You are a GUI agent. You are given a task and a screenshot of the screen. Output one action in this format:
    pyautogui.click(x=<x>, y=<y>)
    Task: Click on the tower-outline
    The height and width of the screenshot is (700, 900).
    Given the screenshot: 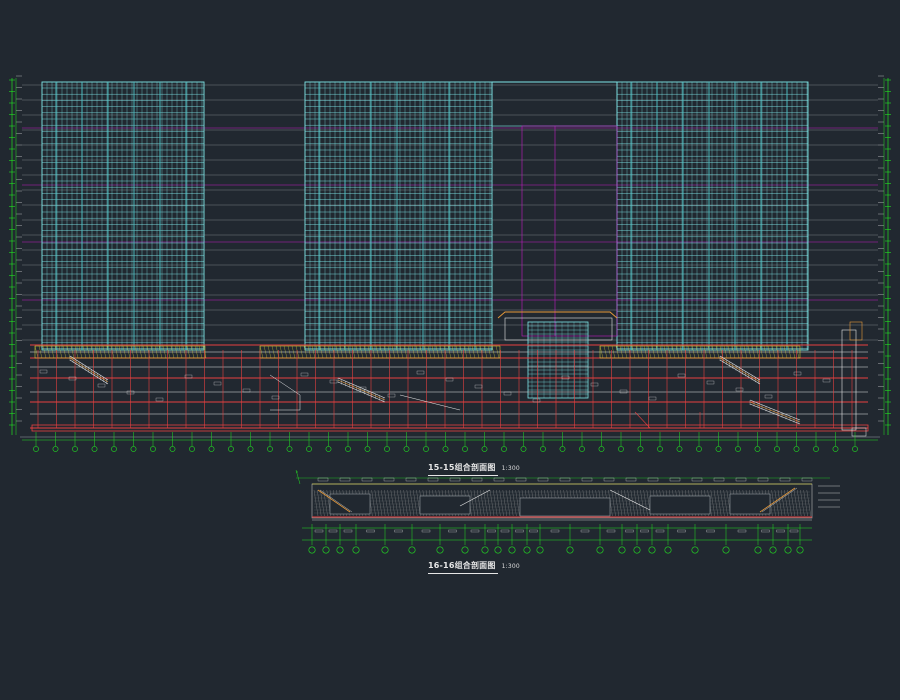 What is the action you would take?
    pyautogui.click(x=398, y=216)
    